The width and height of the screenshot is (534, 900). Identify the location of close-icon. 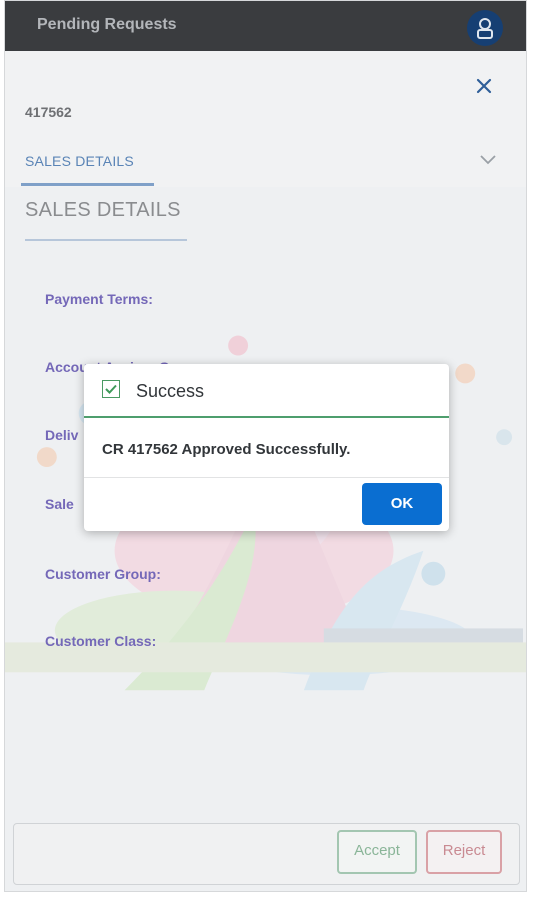
(484, 86).